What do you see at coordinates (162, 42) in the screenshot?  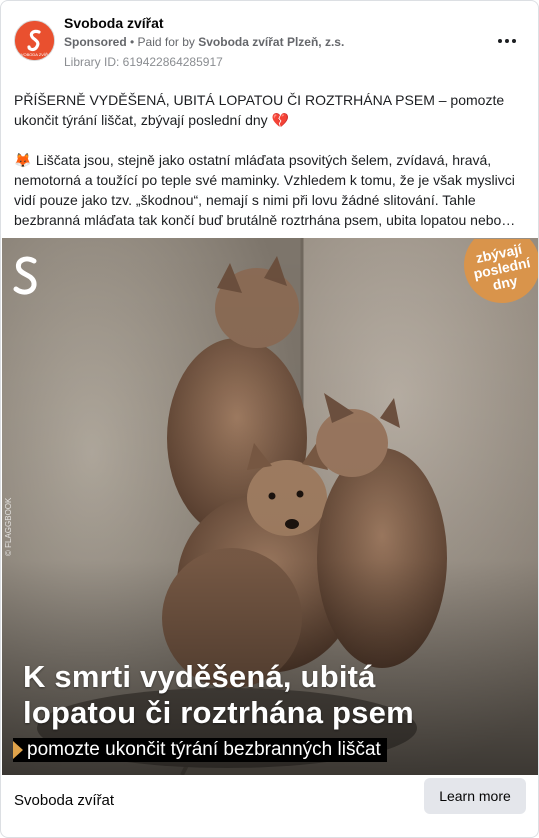 I see `paid-for-prefix: • Paid for by` at bounding box center [162, 42].